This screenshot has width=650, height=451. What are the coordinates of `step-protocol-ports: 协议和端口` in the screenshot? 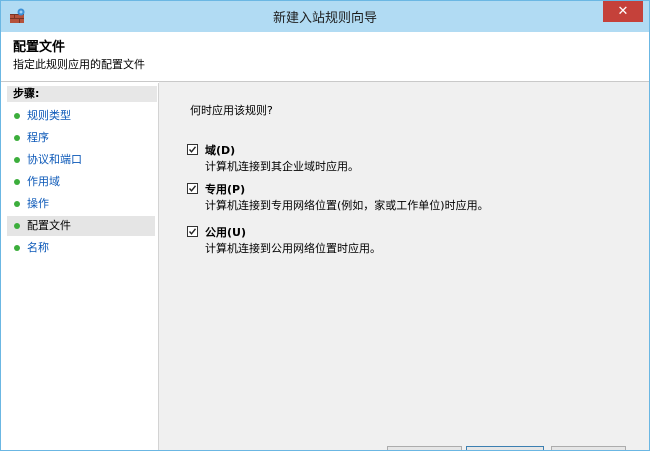 It's located at (81, 160).